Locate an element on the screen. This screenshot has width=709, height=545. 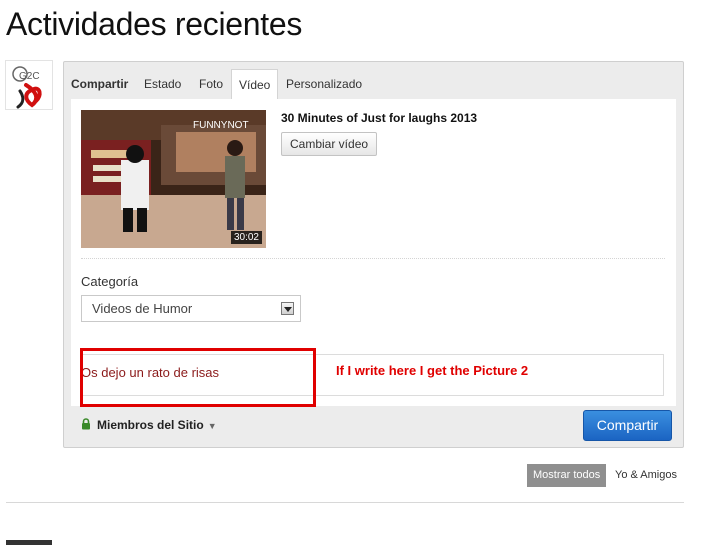
chevron-down-icon is located at coordinates (287, 308).